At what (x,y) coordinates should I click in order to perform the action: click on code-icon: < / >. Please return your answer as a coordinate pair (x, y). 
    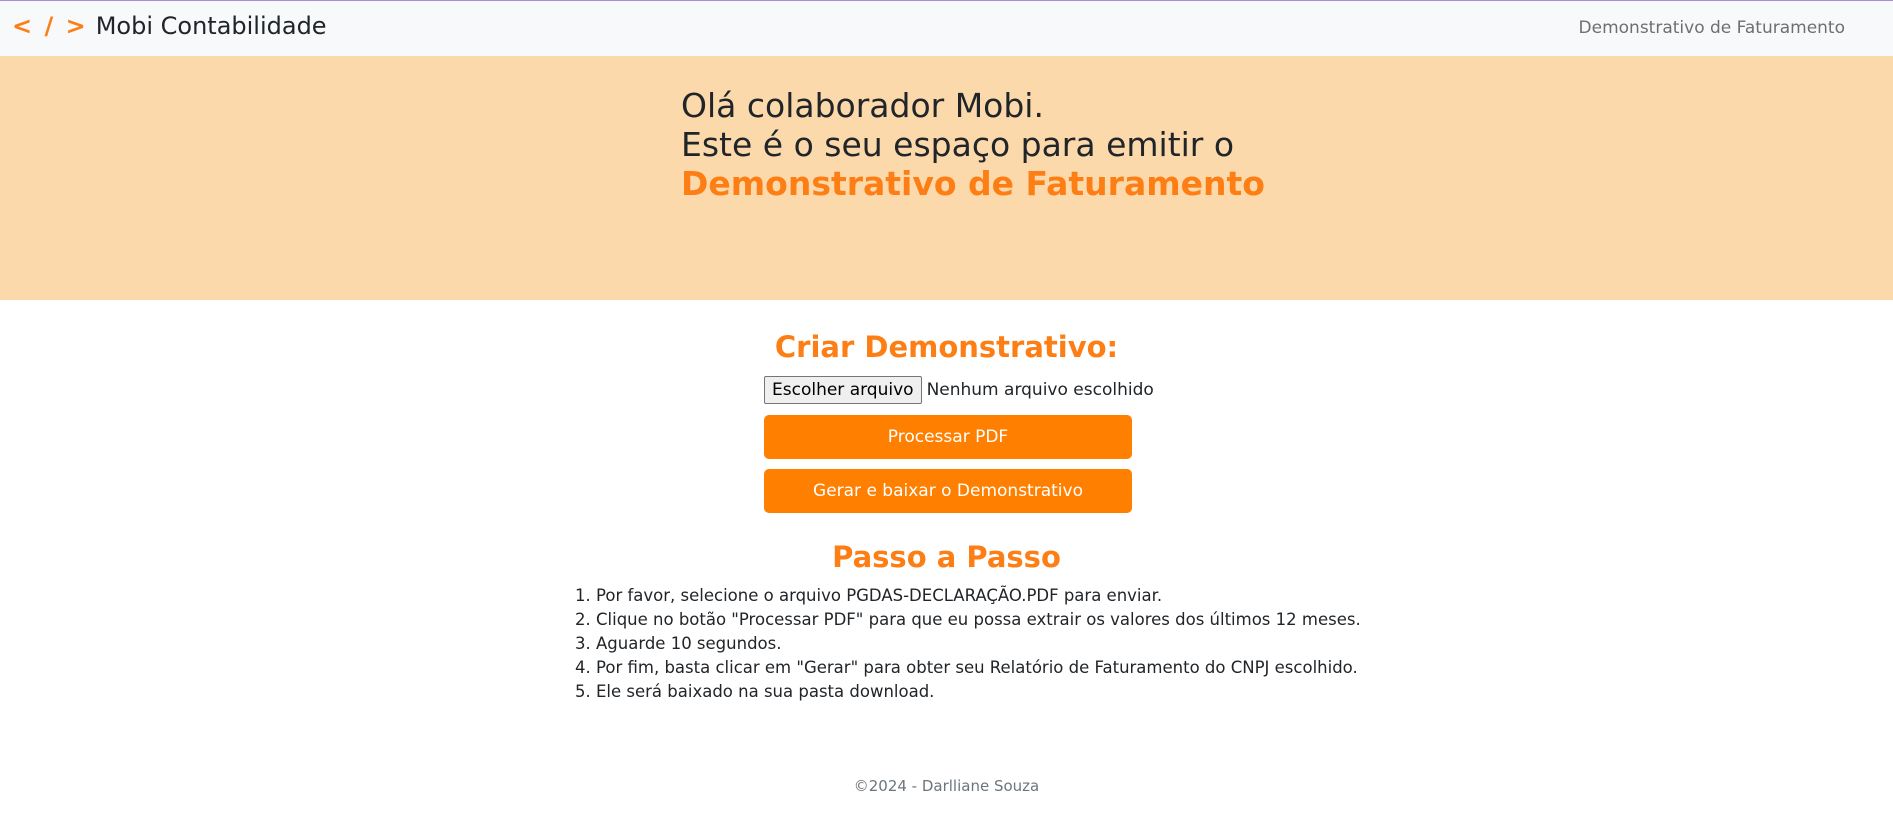
    Looking at the image, I should click on (50, 26).